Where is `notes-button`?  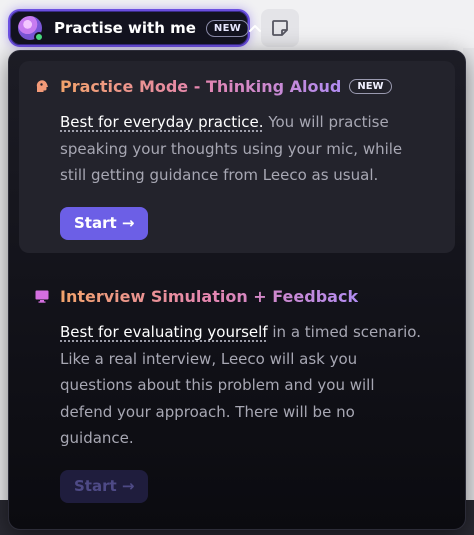 notes-button is located at coordinates (280, 28).